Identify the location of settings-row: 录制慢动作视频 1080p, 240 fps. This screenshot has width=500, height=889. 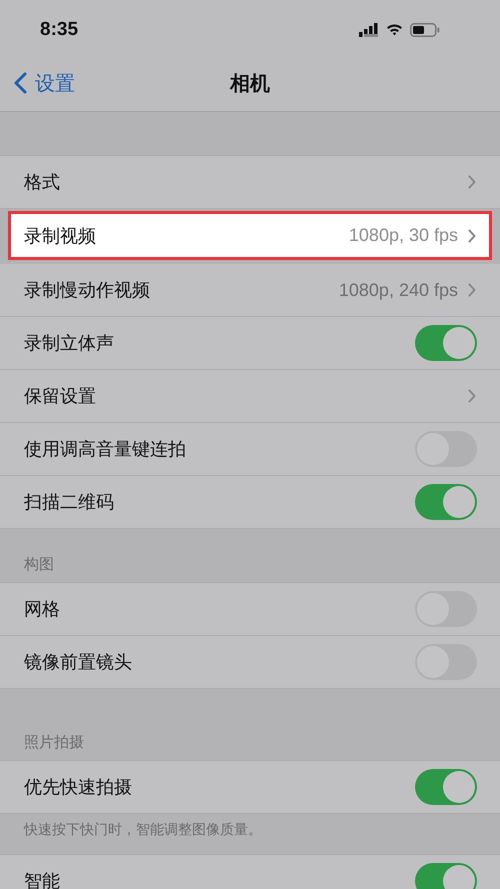
(250, 290).